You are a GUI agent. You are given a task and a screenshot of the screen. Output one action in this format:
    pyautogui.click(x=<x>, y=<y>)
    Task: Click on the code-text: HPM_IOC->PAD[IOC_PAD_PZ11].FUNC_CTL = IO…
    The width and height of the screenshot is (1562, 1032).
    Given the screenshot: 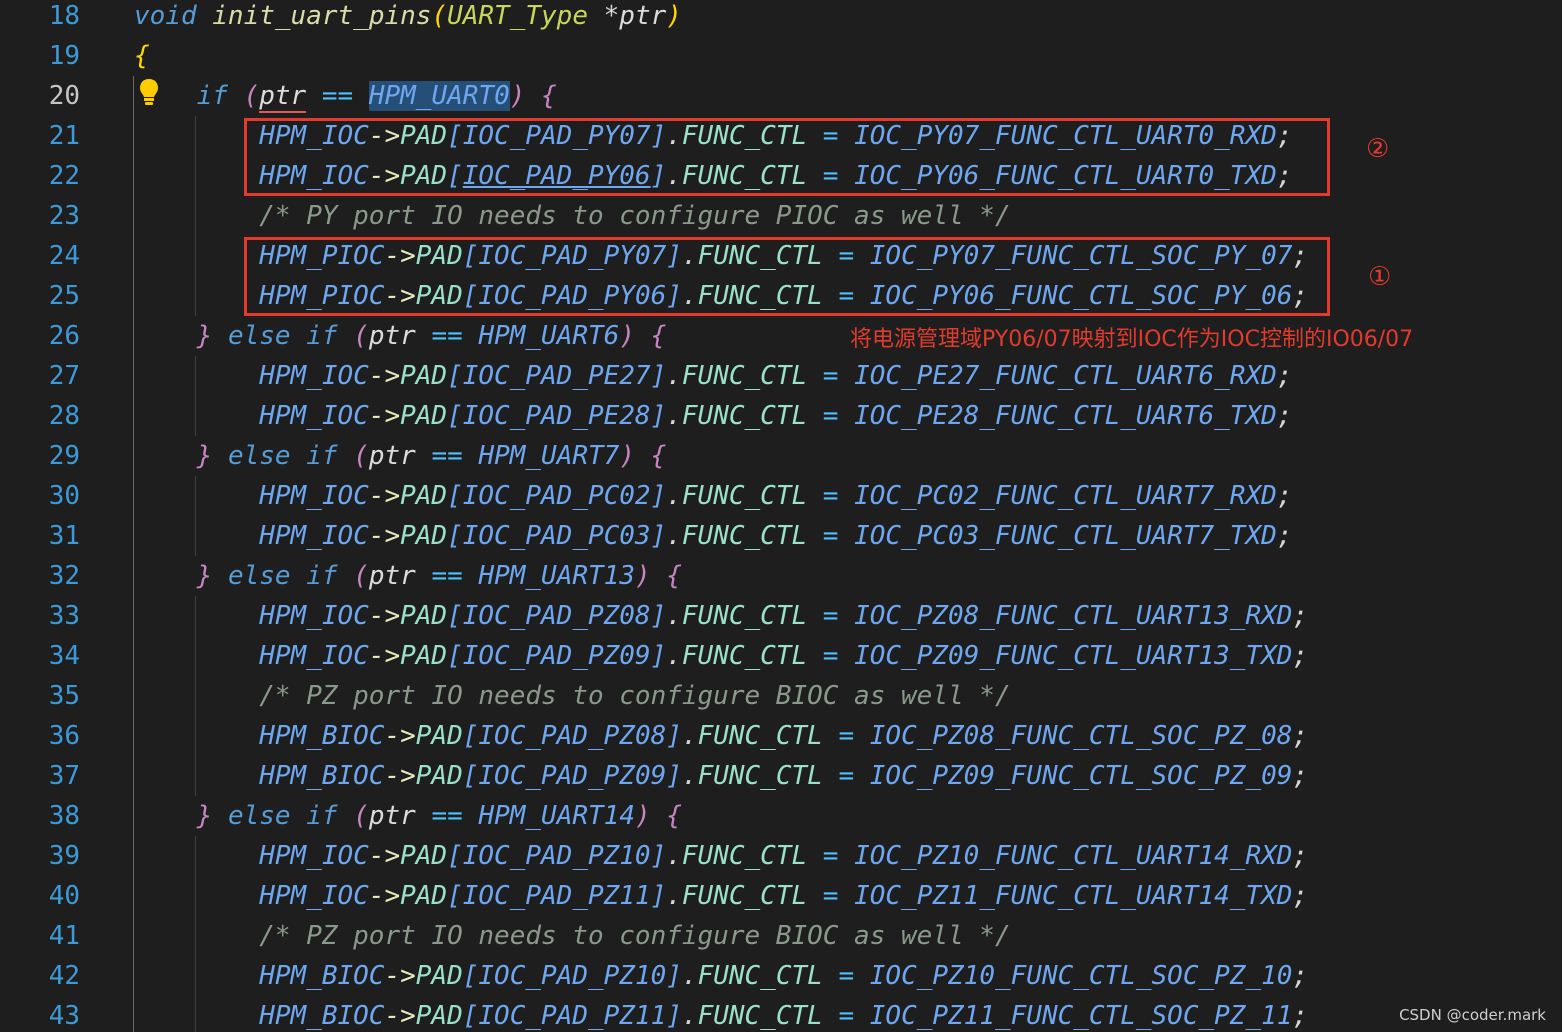 What is the action you would take?
    pyautogui.click(x=721, y=896)
    